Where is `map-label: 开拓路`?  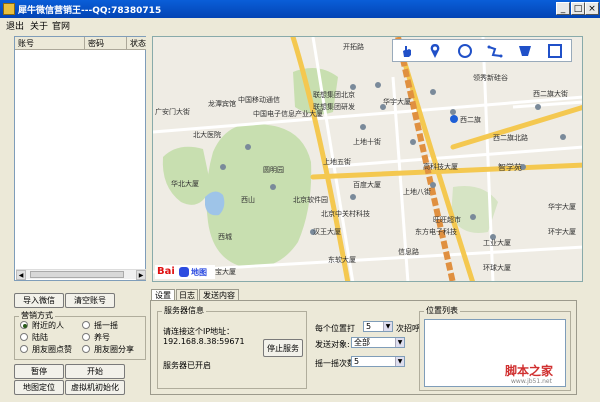
map-label: 开拓路 is located at coordinates (353, 47).